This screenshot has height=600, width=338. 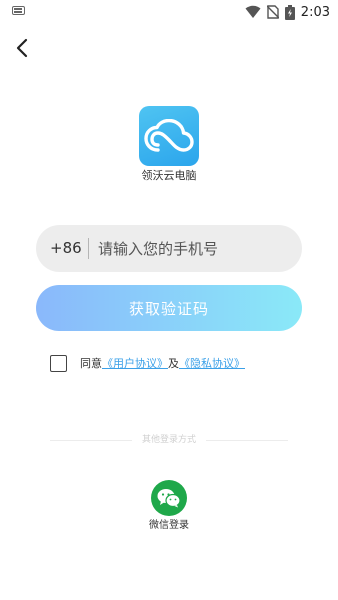 What do you see at coordinates (18, 10) in the screenshot?
I see `keyboard-icon` at bounding box center [18, 10].